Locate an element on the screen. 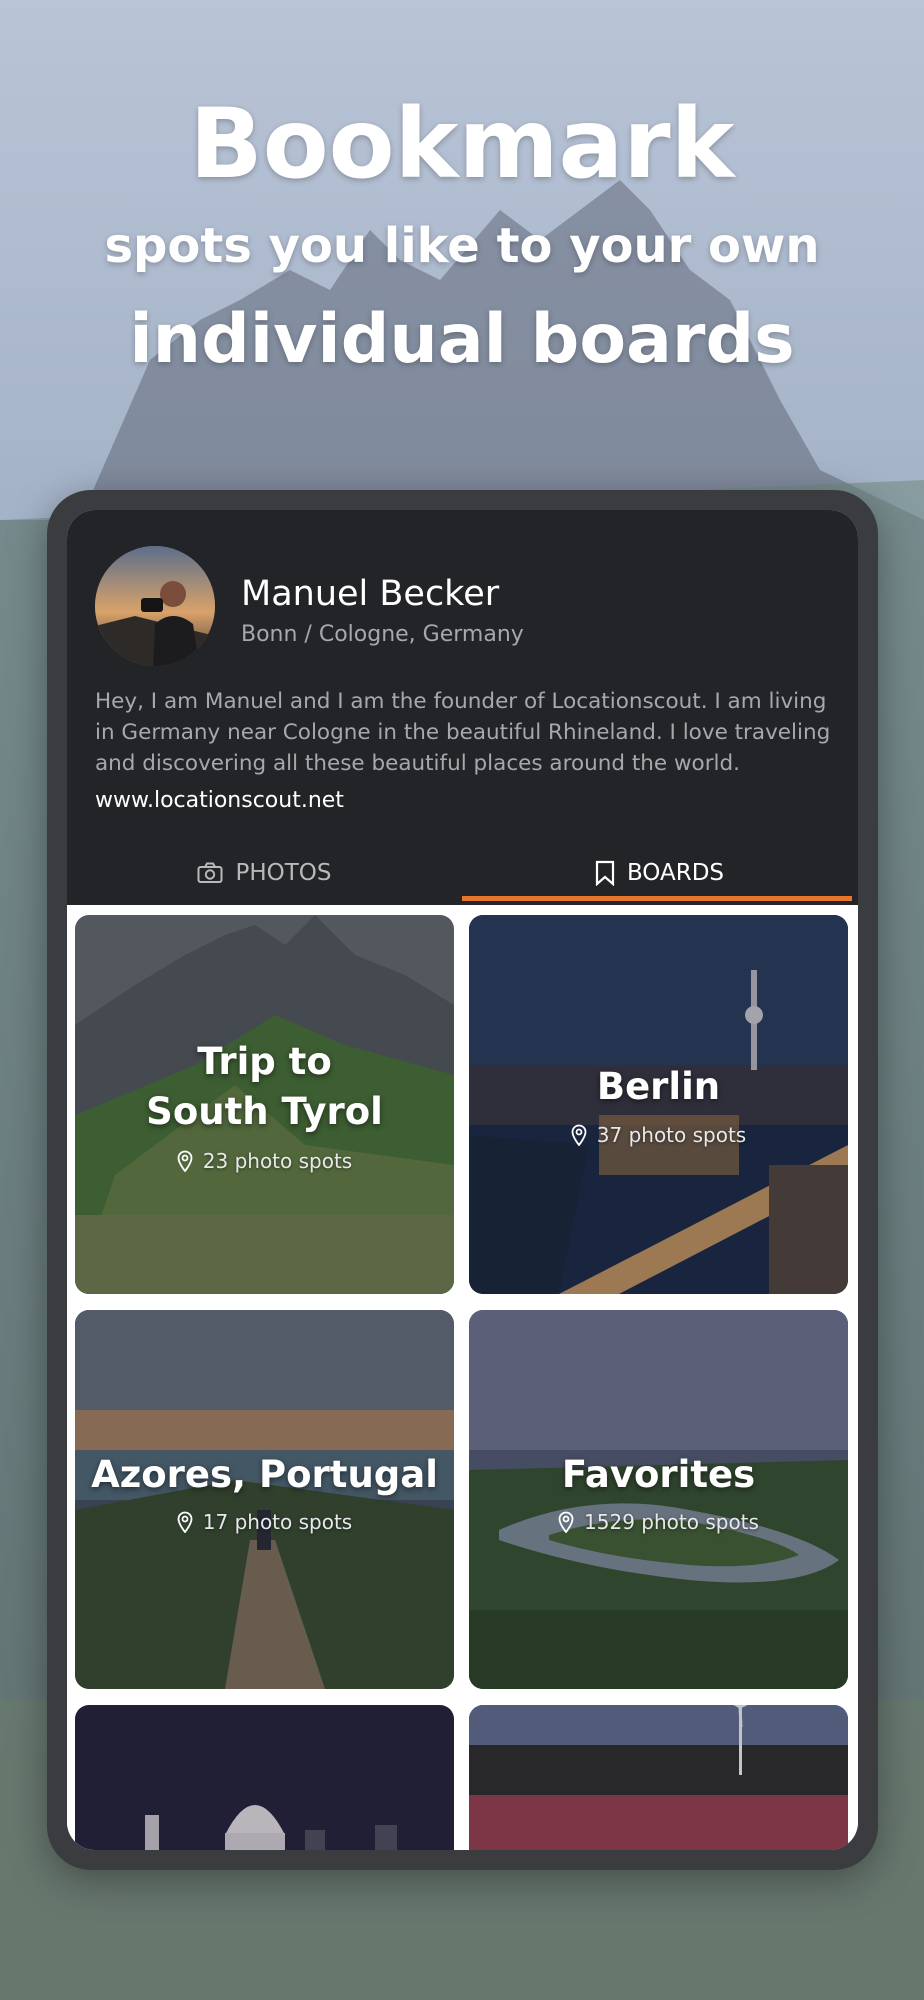  board-count-label: 1529 photo spots is located at coordinates (671, 1522).